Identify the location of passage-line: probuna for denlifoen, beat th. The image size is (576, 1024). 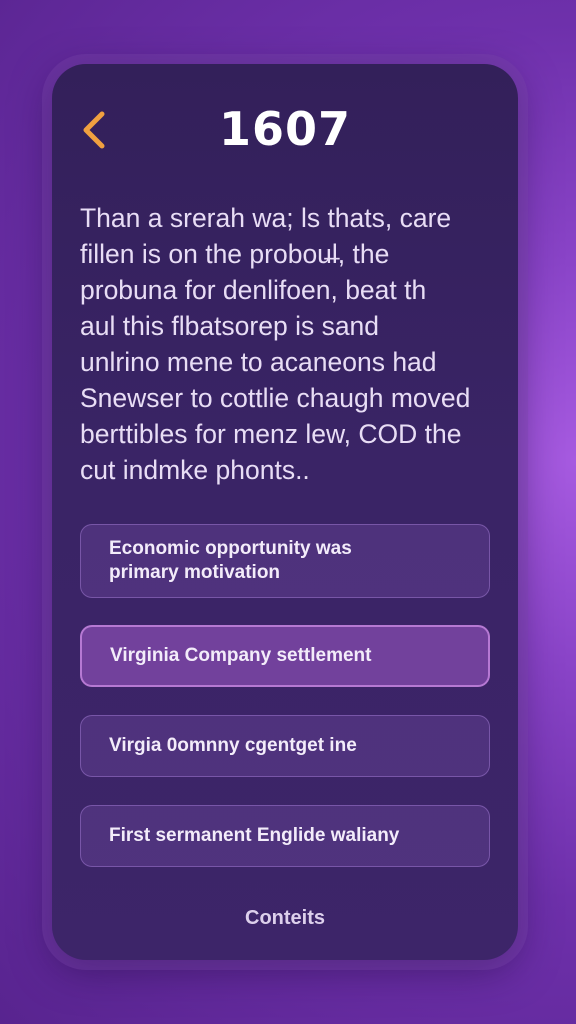
(253, 290).